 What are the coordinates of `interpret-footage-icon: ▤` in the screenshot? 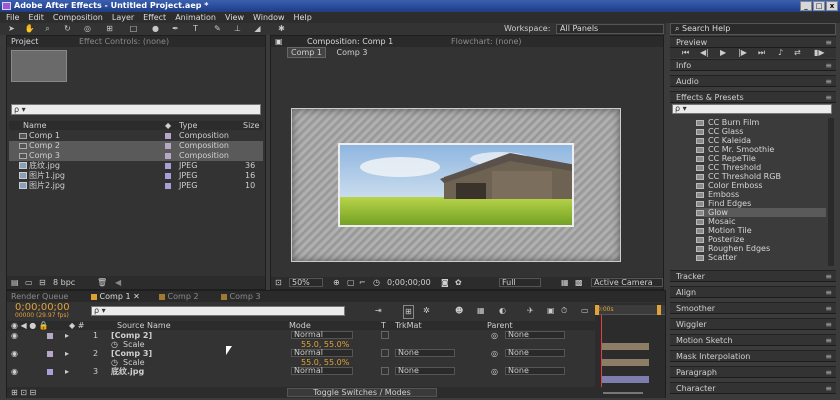 It's located at (15, 282).